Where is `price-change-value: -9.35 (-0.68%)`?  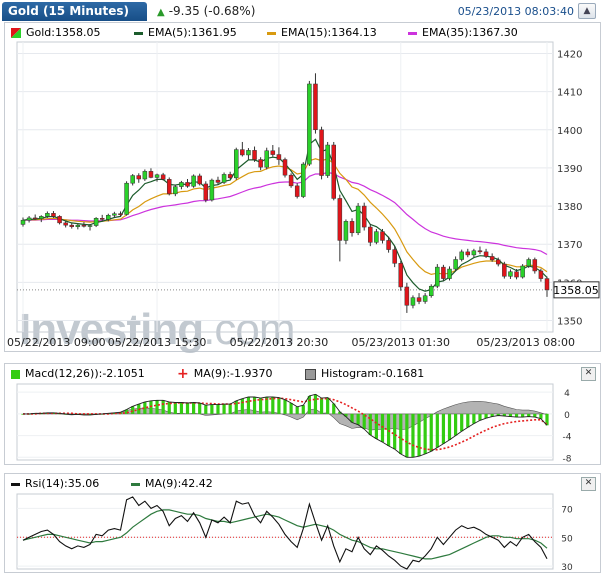
price-change-value: -9.35 (-0.68%) is located at coordinates (212, 11).